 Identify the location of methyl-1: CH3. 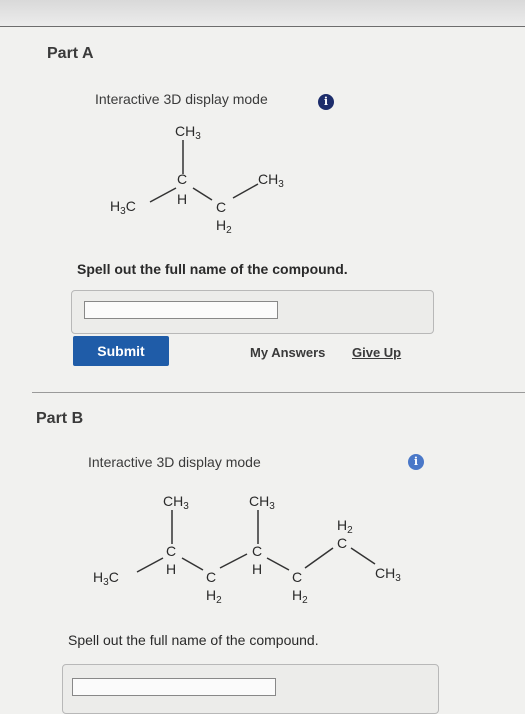
(176, 502).